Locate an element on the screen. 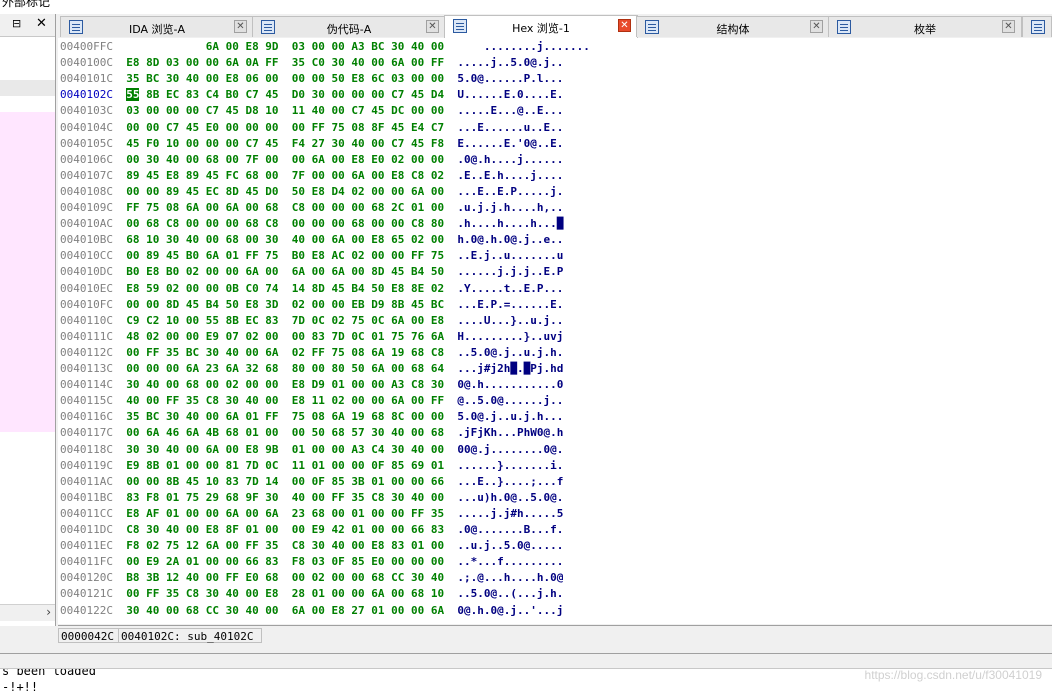 Image resolution: width=1052 pixels, height=694 pixels. hex-row-ascii: U......E.0....E. is located at coordinates (510, 94).